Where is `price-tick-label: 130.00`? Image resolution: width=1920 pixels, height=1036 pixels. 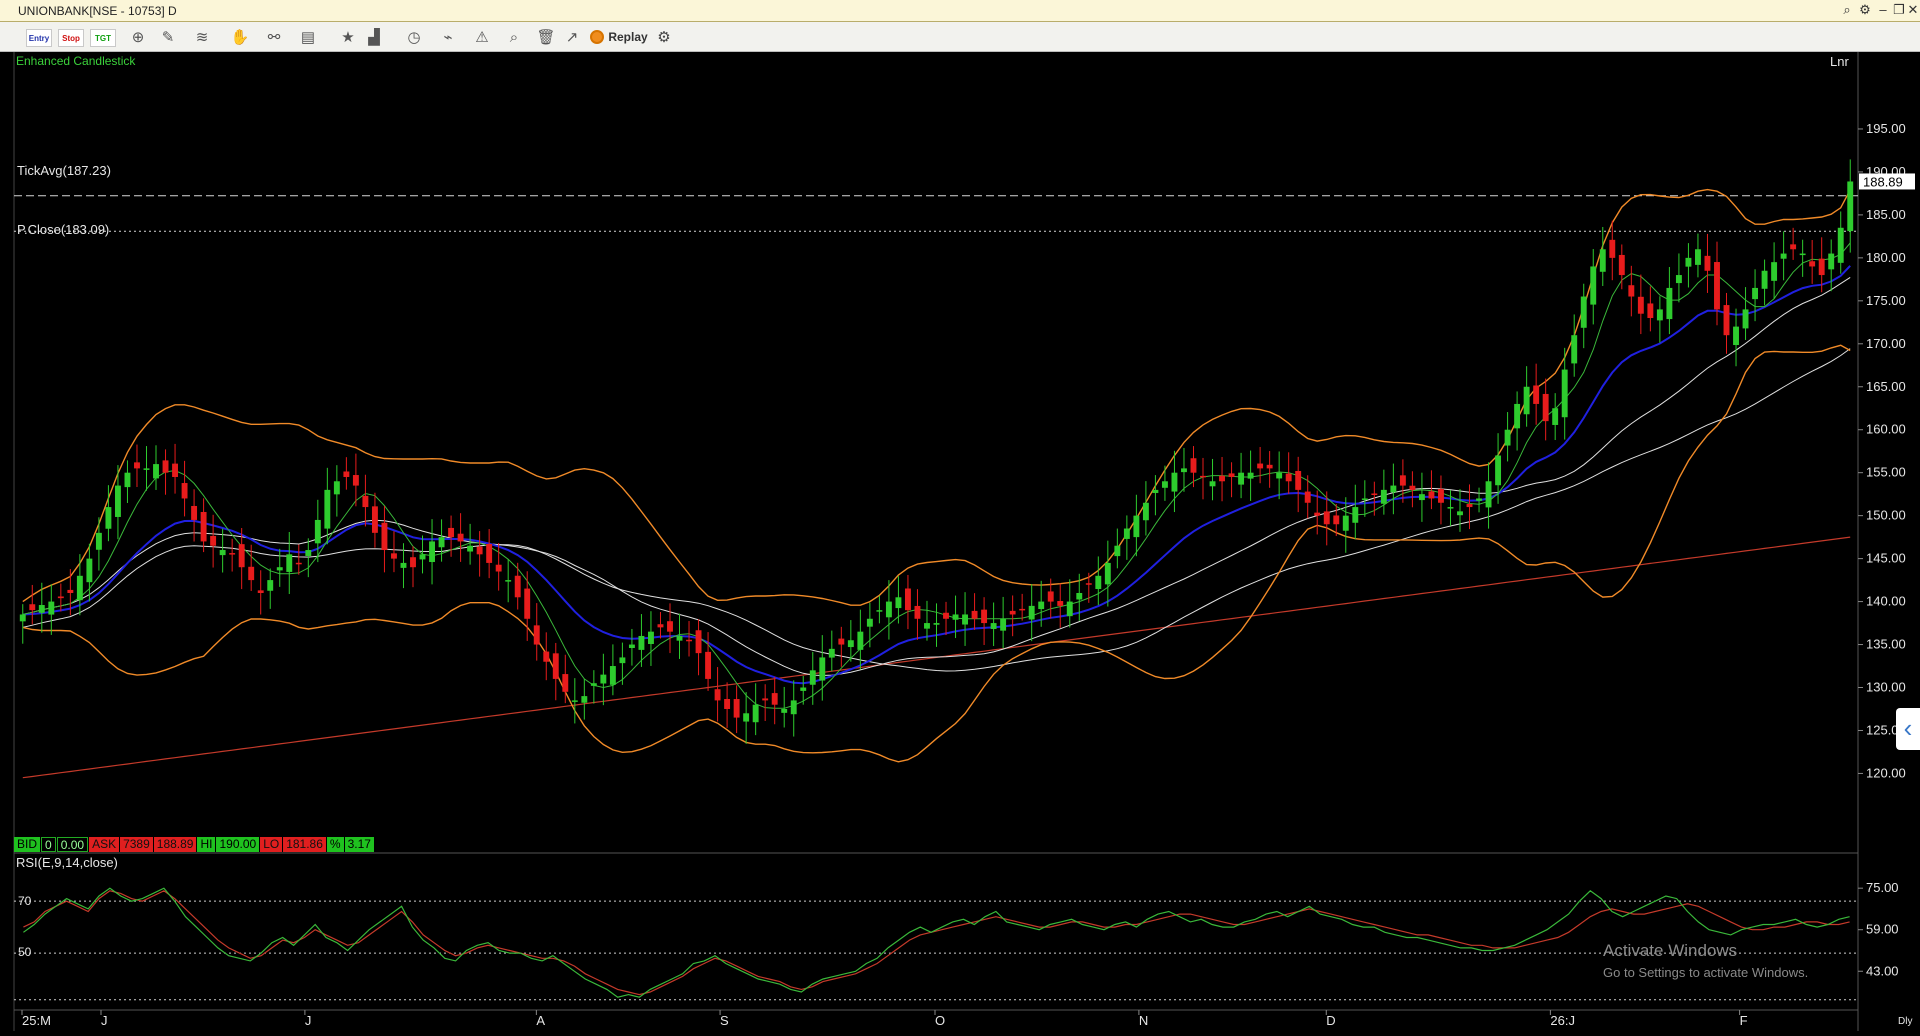 price-tick-label: 130.00 is located at coordinates (1886, 687).